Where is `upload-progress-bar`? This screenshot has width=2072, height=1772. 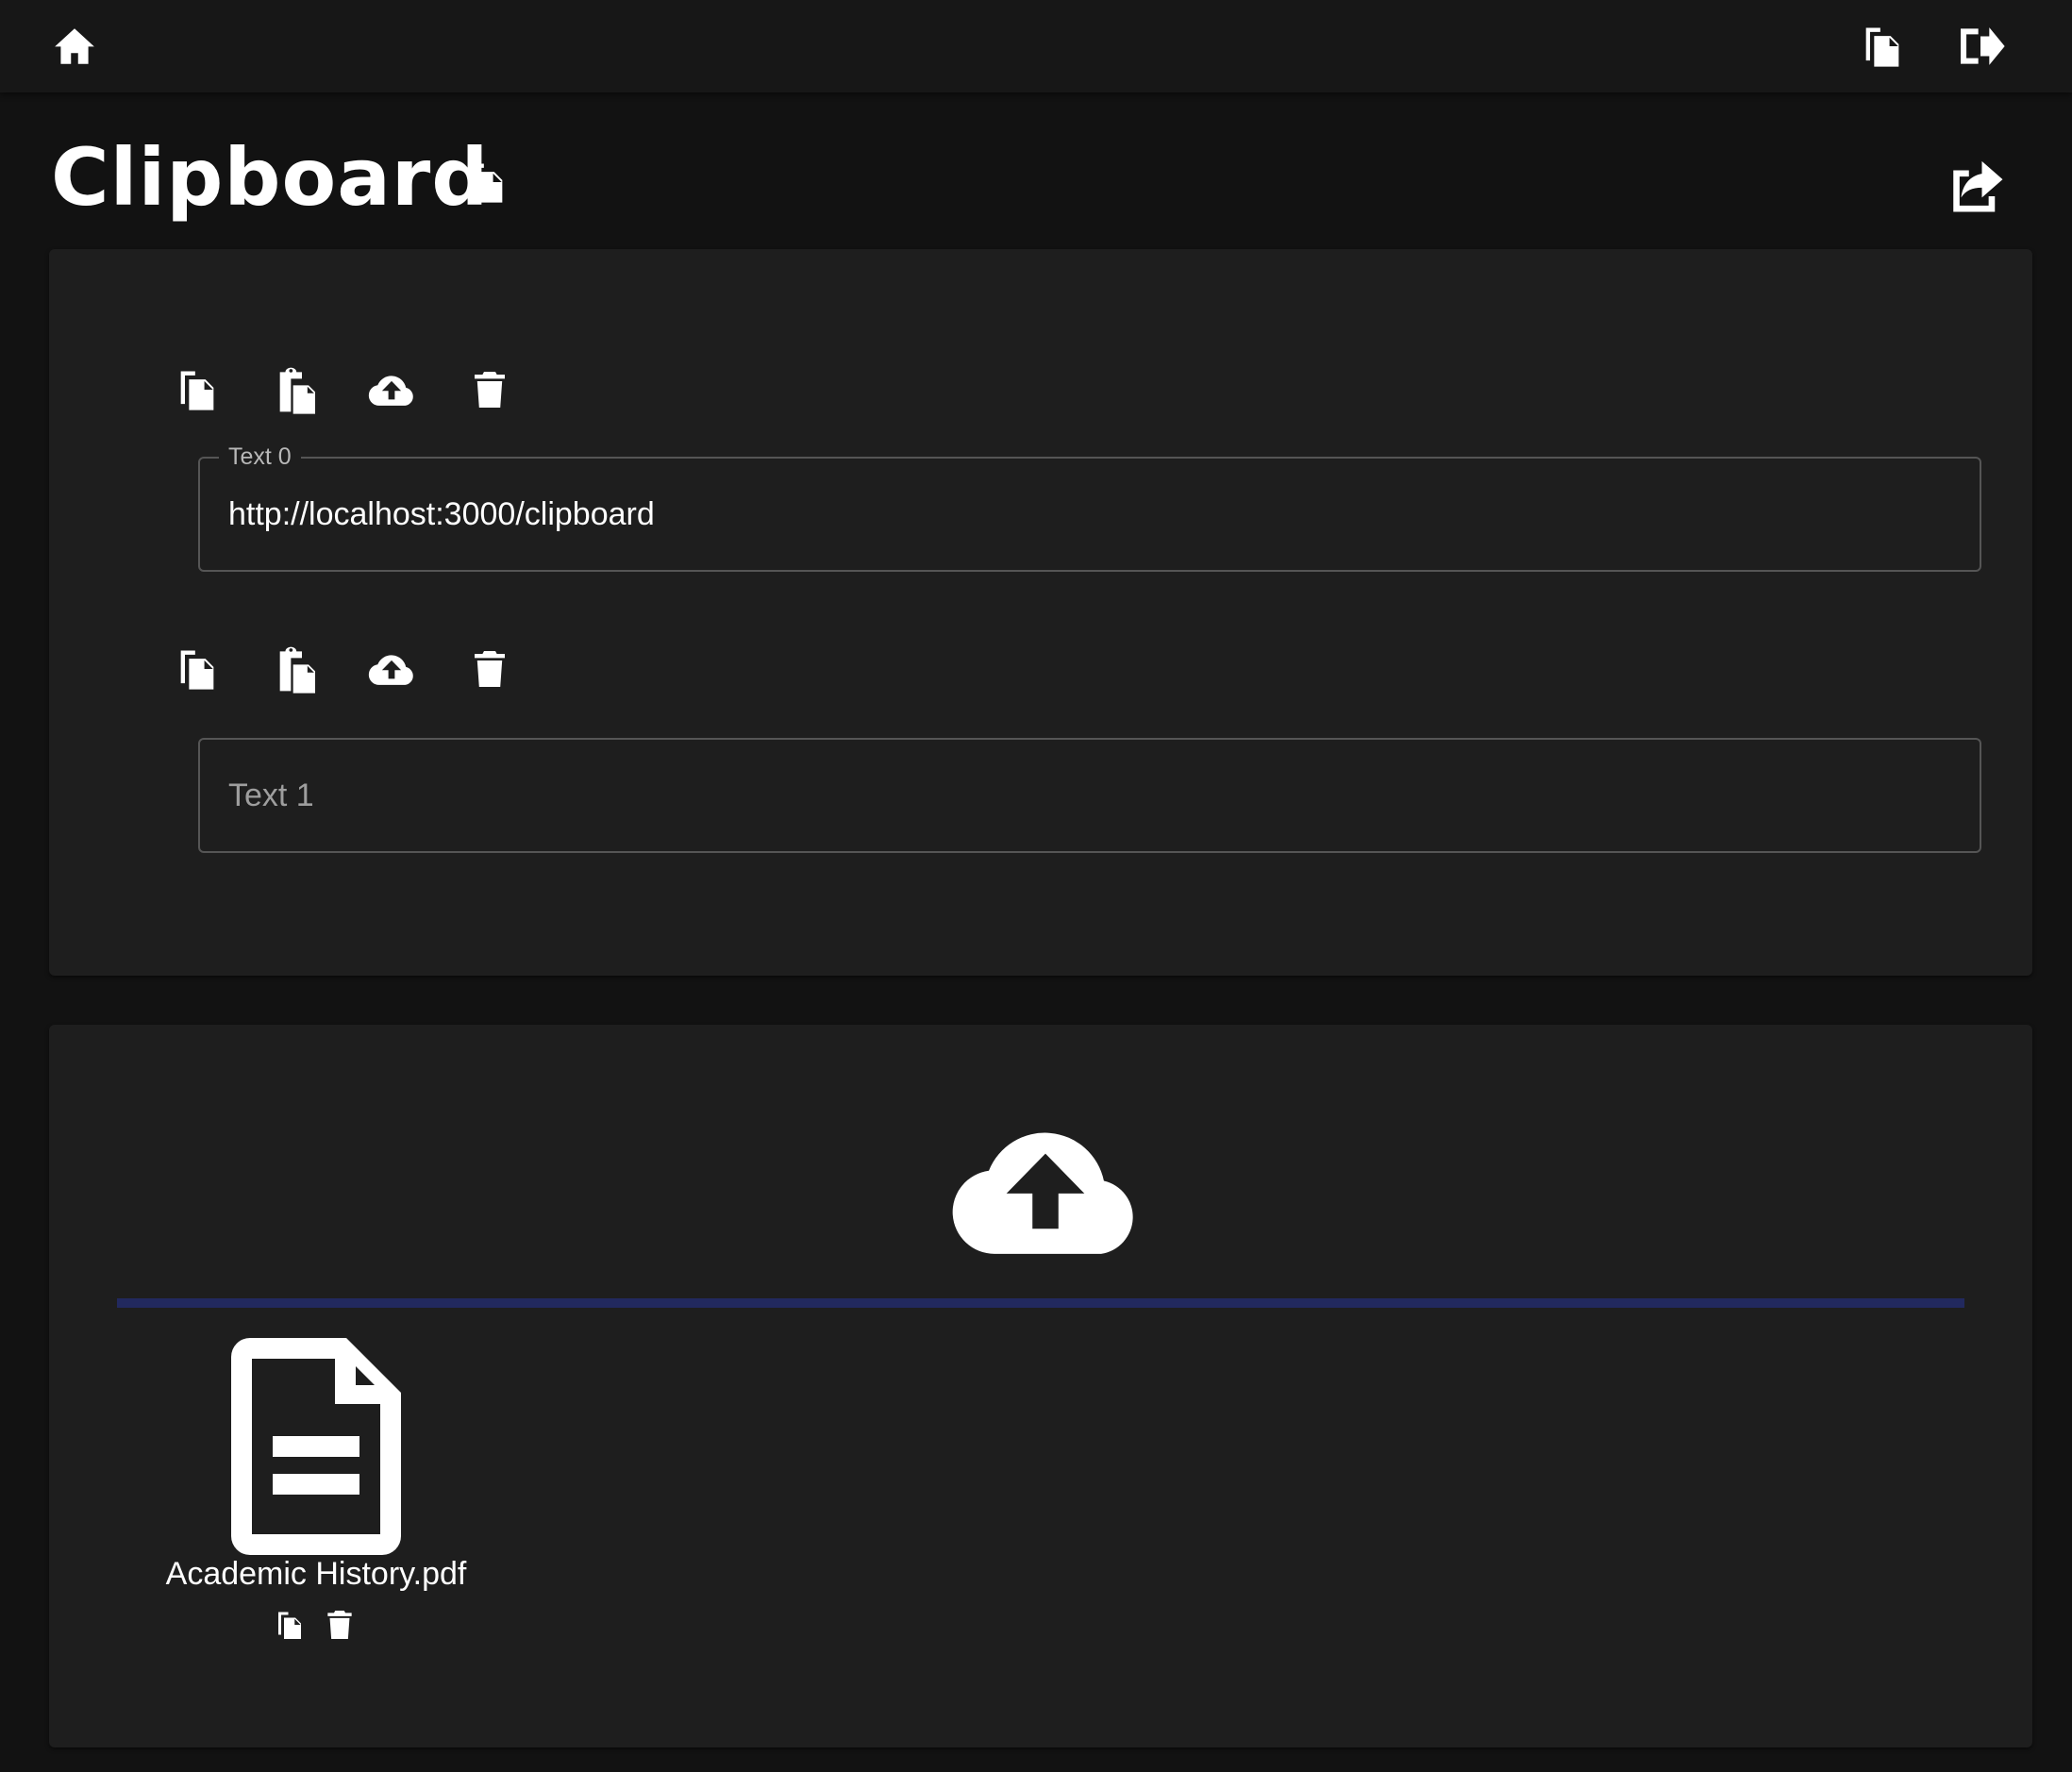 upload-progress-bar is located at coordinates (1040, 1303).